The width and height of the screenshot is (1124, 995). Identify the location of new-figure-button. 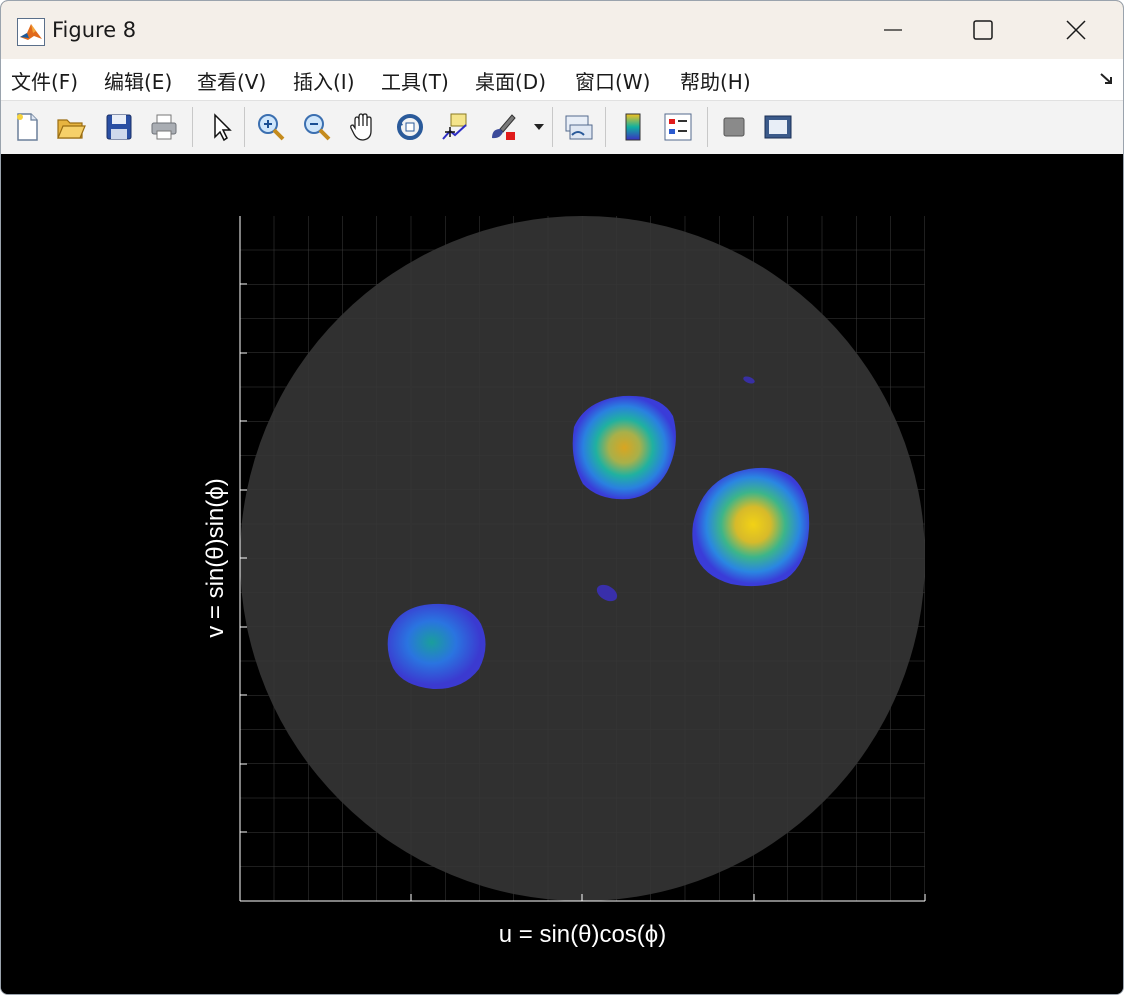
(27, 127).